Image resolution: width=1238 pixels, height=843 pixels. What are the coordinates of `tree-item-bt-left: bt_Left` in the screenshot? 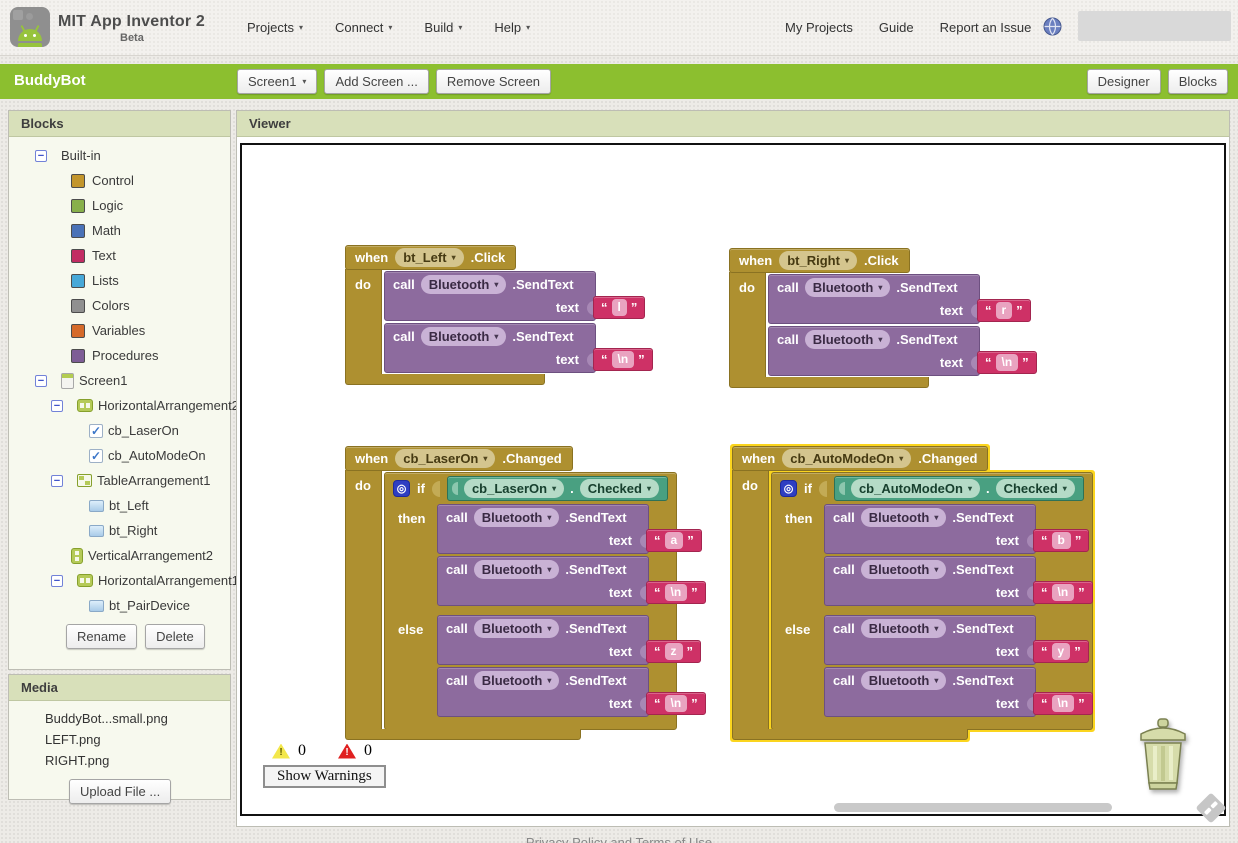 It's located at (119, 505).